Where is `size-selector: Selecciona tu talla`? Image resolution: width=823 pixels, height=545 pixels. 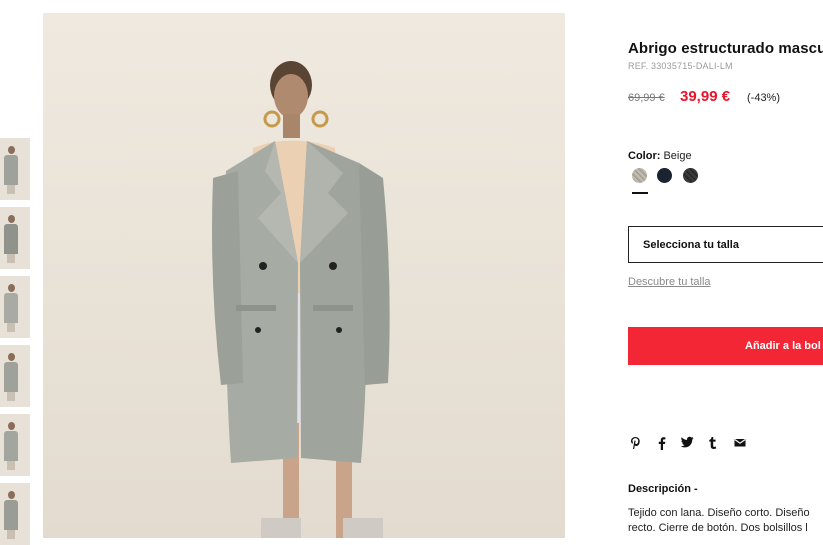 size-selector: Selecciona tu talla is located at coordinates (725, 244).